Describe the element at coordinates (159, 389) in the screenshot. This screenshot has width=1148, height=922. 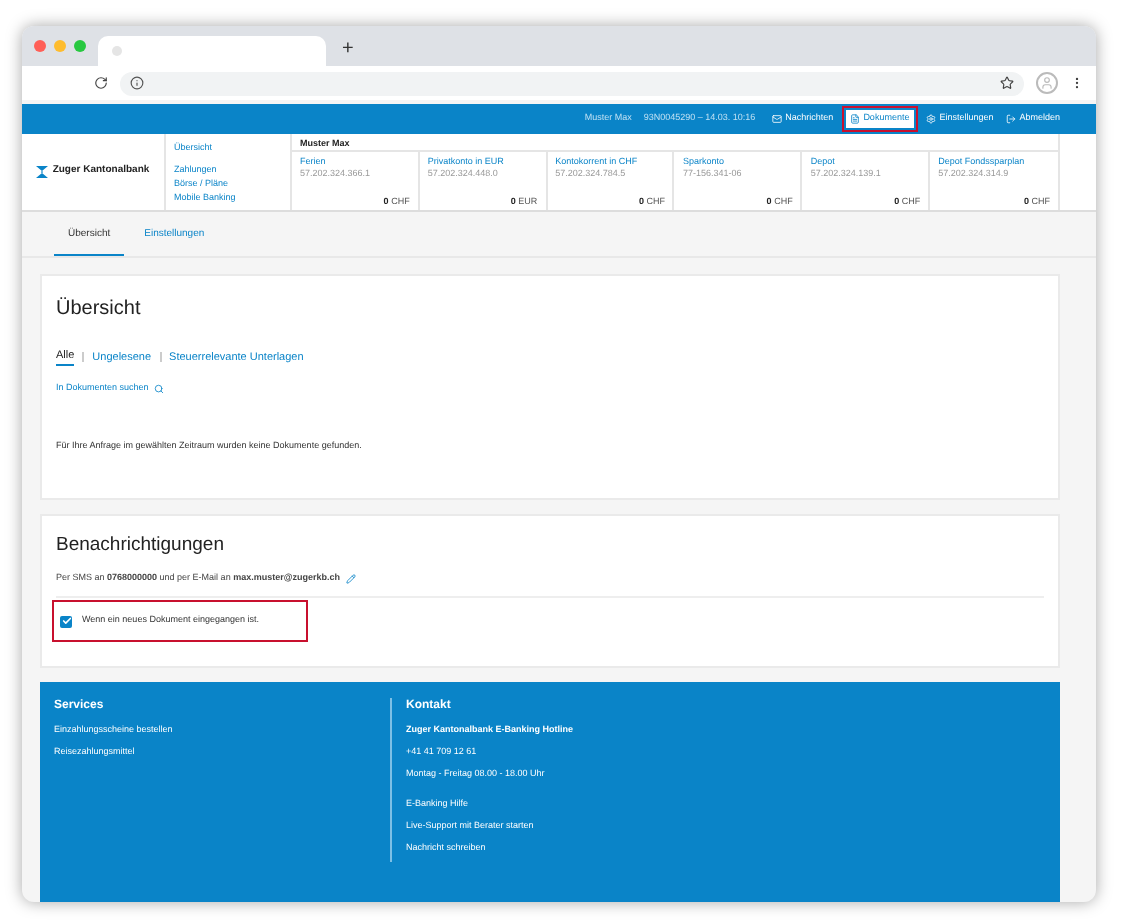
I see `search-icon` at that location.